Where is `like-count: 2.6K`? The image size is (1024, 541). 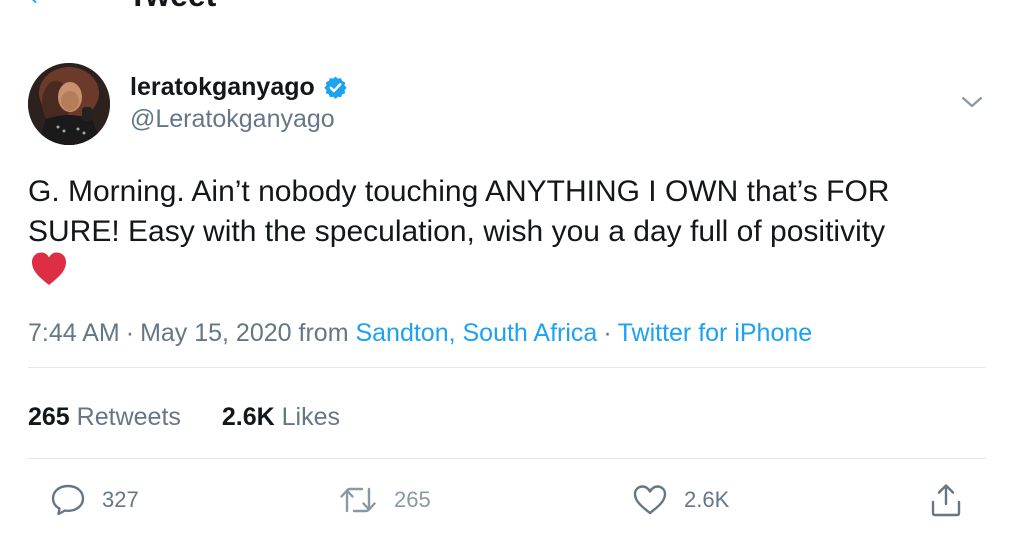 like-count: 2.6K is located at coordinates (707, 499).